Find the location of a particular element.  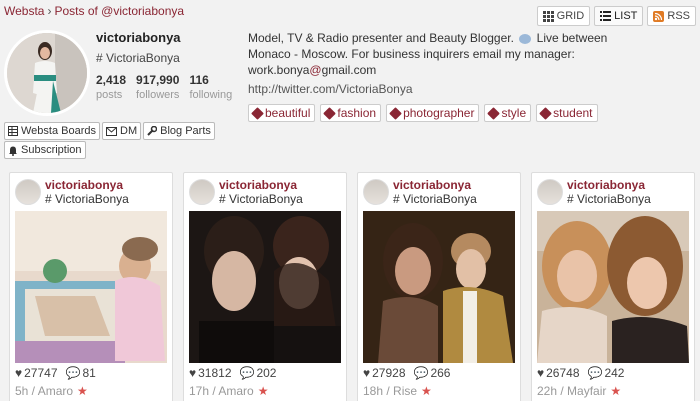

profile-fullname: # VictoriaBonya is located at coordinates (138, 58).